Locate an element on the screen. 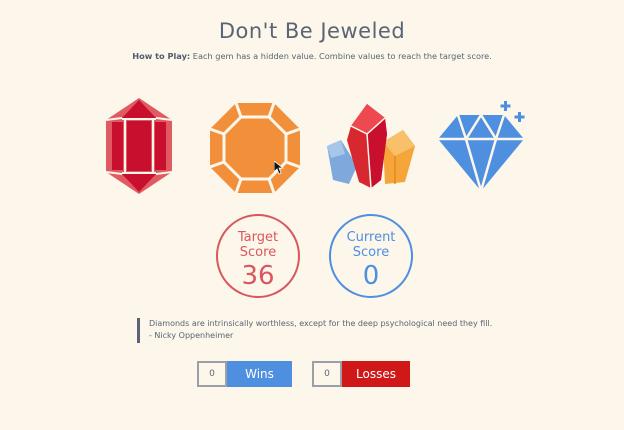  wins-counter: 0 Wins is located at coordinates (244, 374).